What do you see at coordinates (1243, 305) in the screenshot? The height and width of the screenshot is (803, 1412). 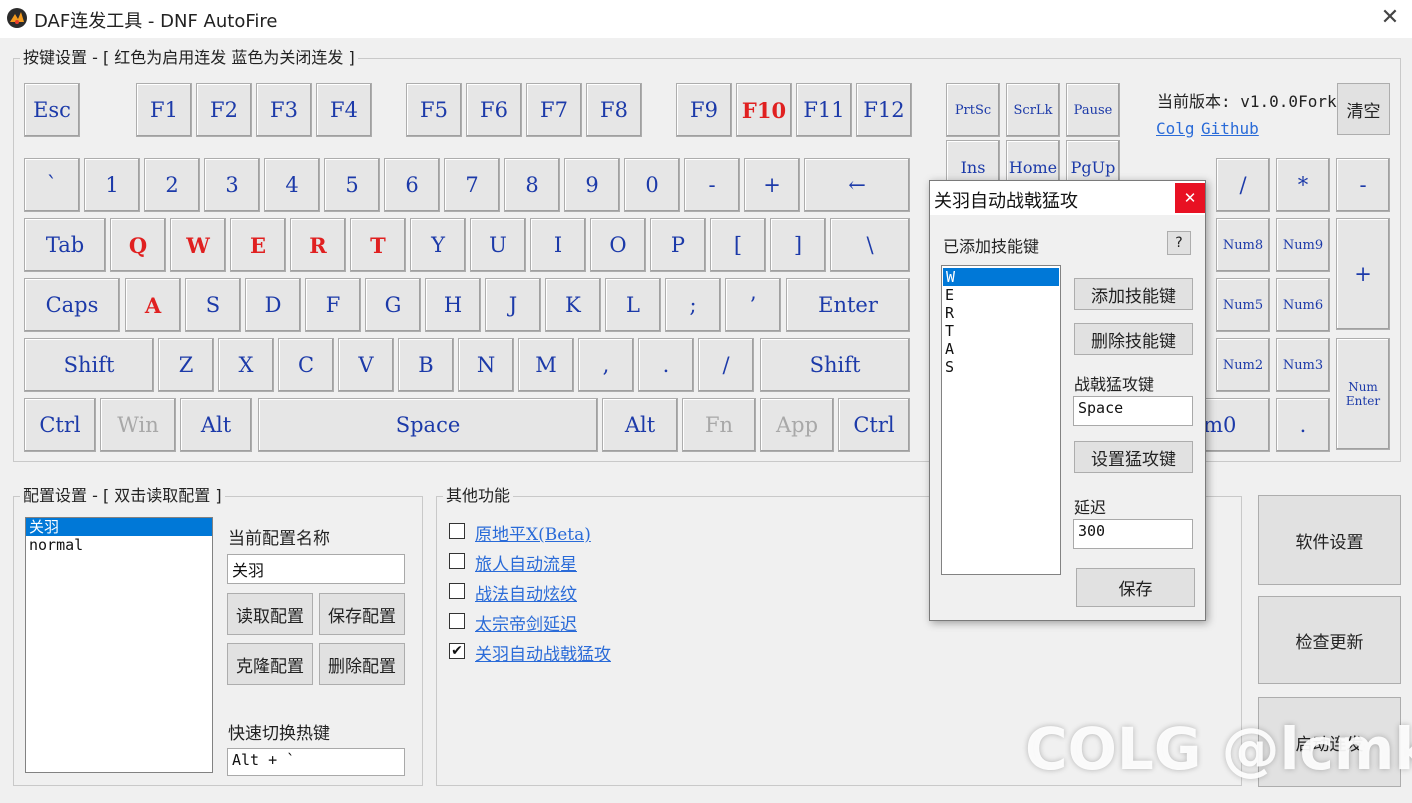 I see `key-num5: Num5` at bounding box center [1243, 305].